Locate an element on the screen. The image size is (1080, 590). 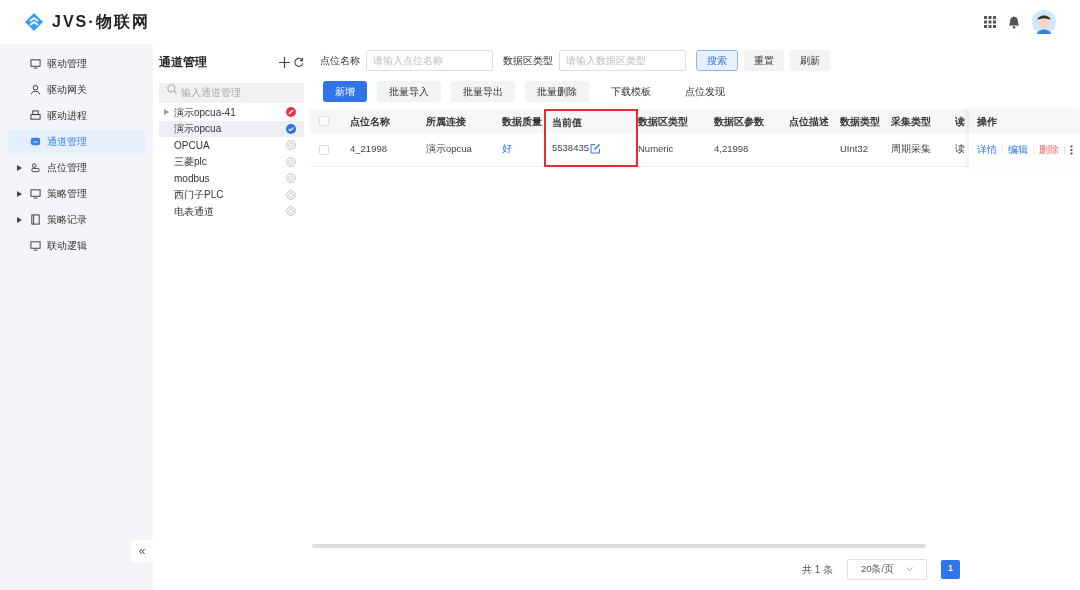
table-cell: UInt32 is located at coordinates (854, 149).